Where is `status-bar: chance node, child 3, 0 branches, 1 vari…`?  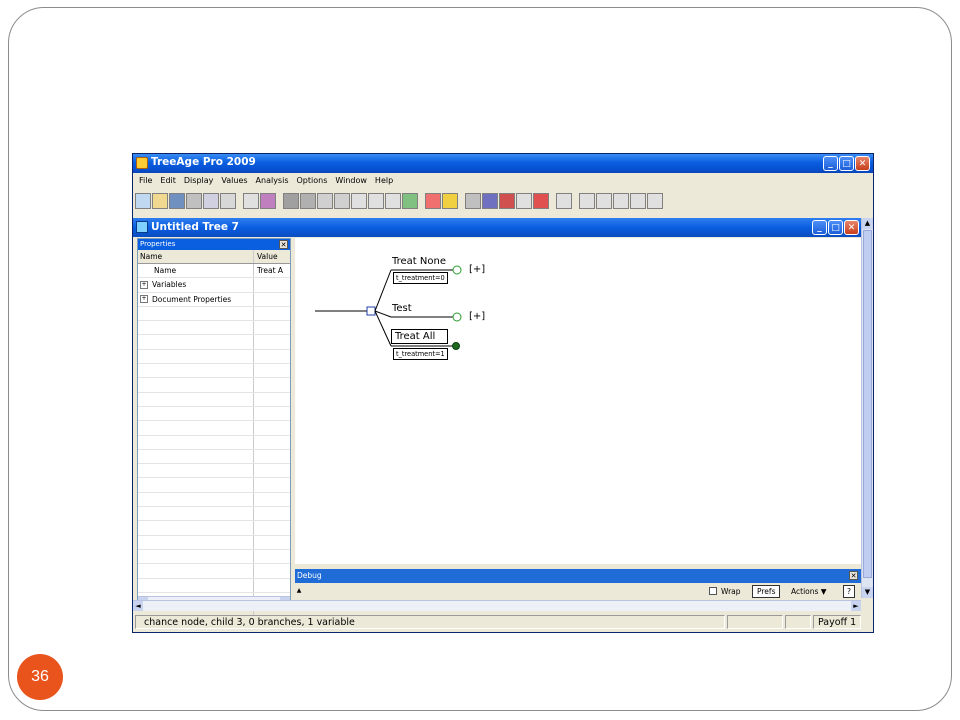 status-bar: chance node, child 3, 0 branches, 1 vari… is located at coordinates (504, 623).